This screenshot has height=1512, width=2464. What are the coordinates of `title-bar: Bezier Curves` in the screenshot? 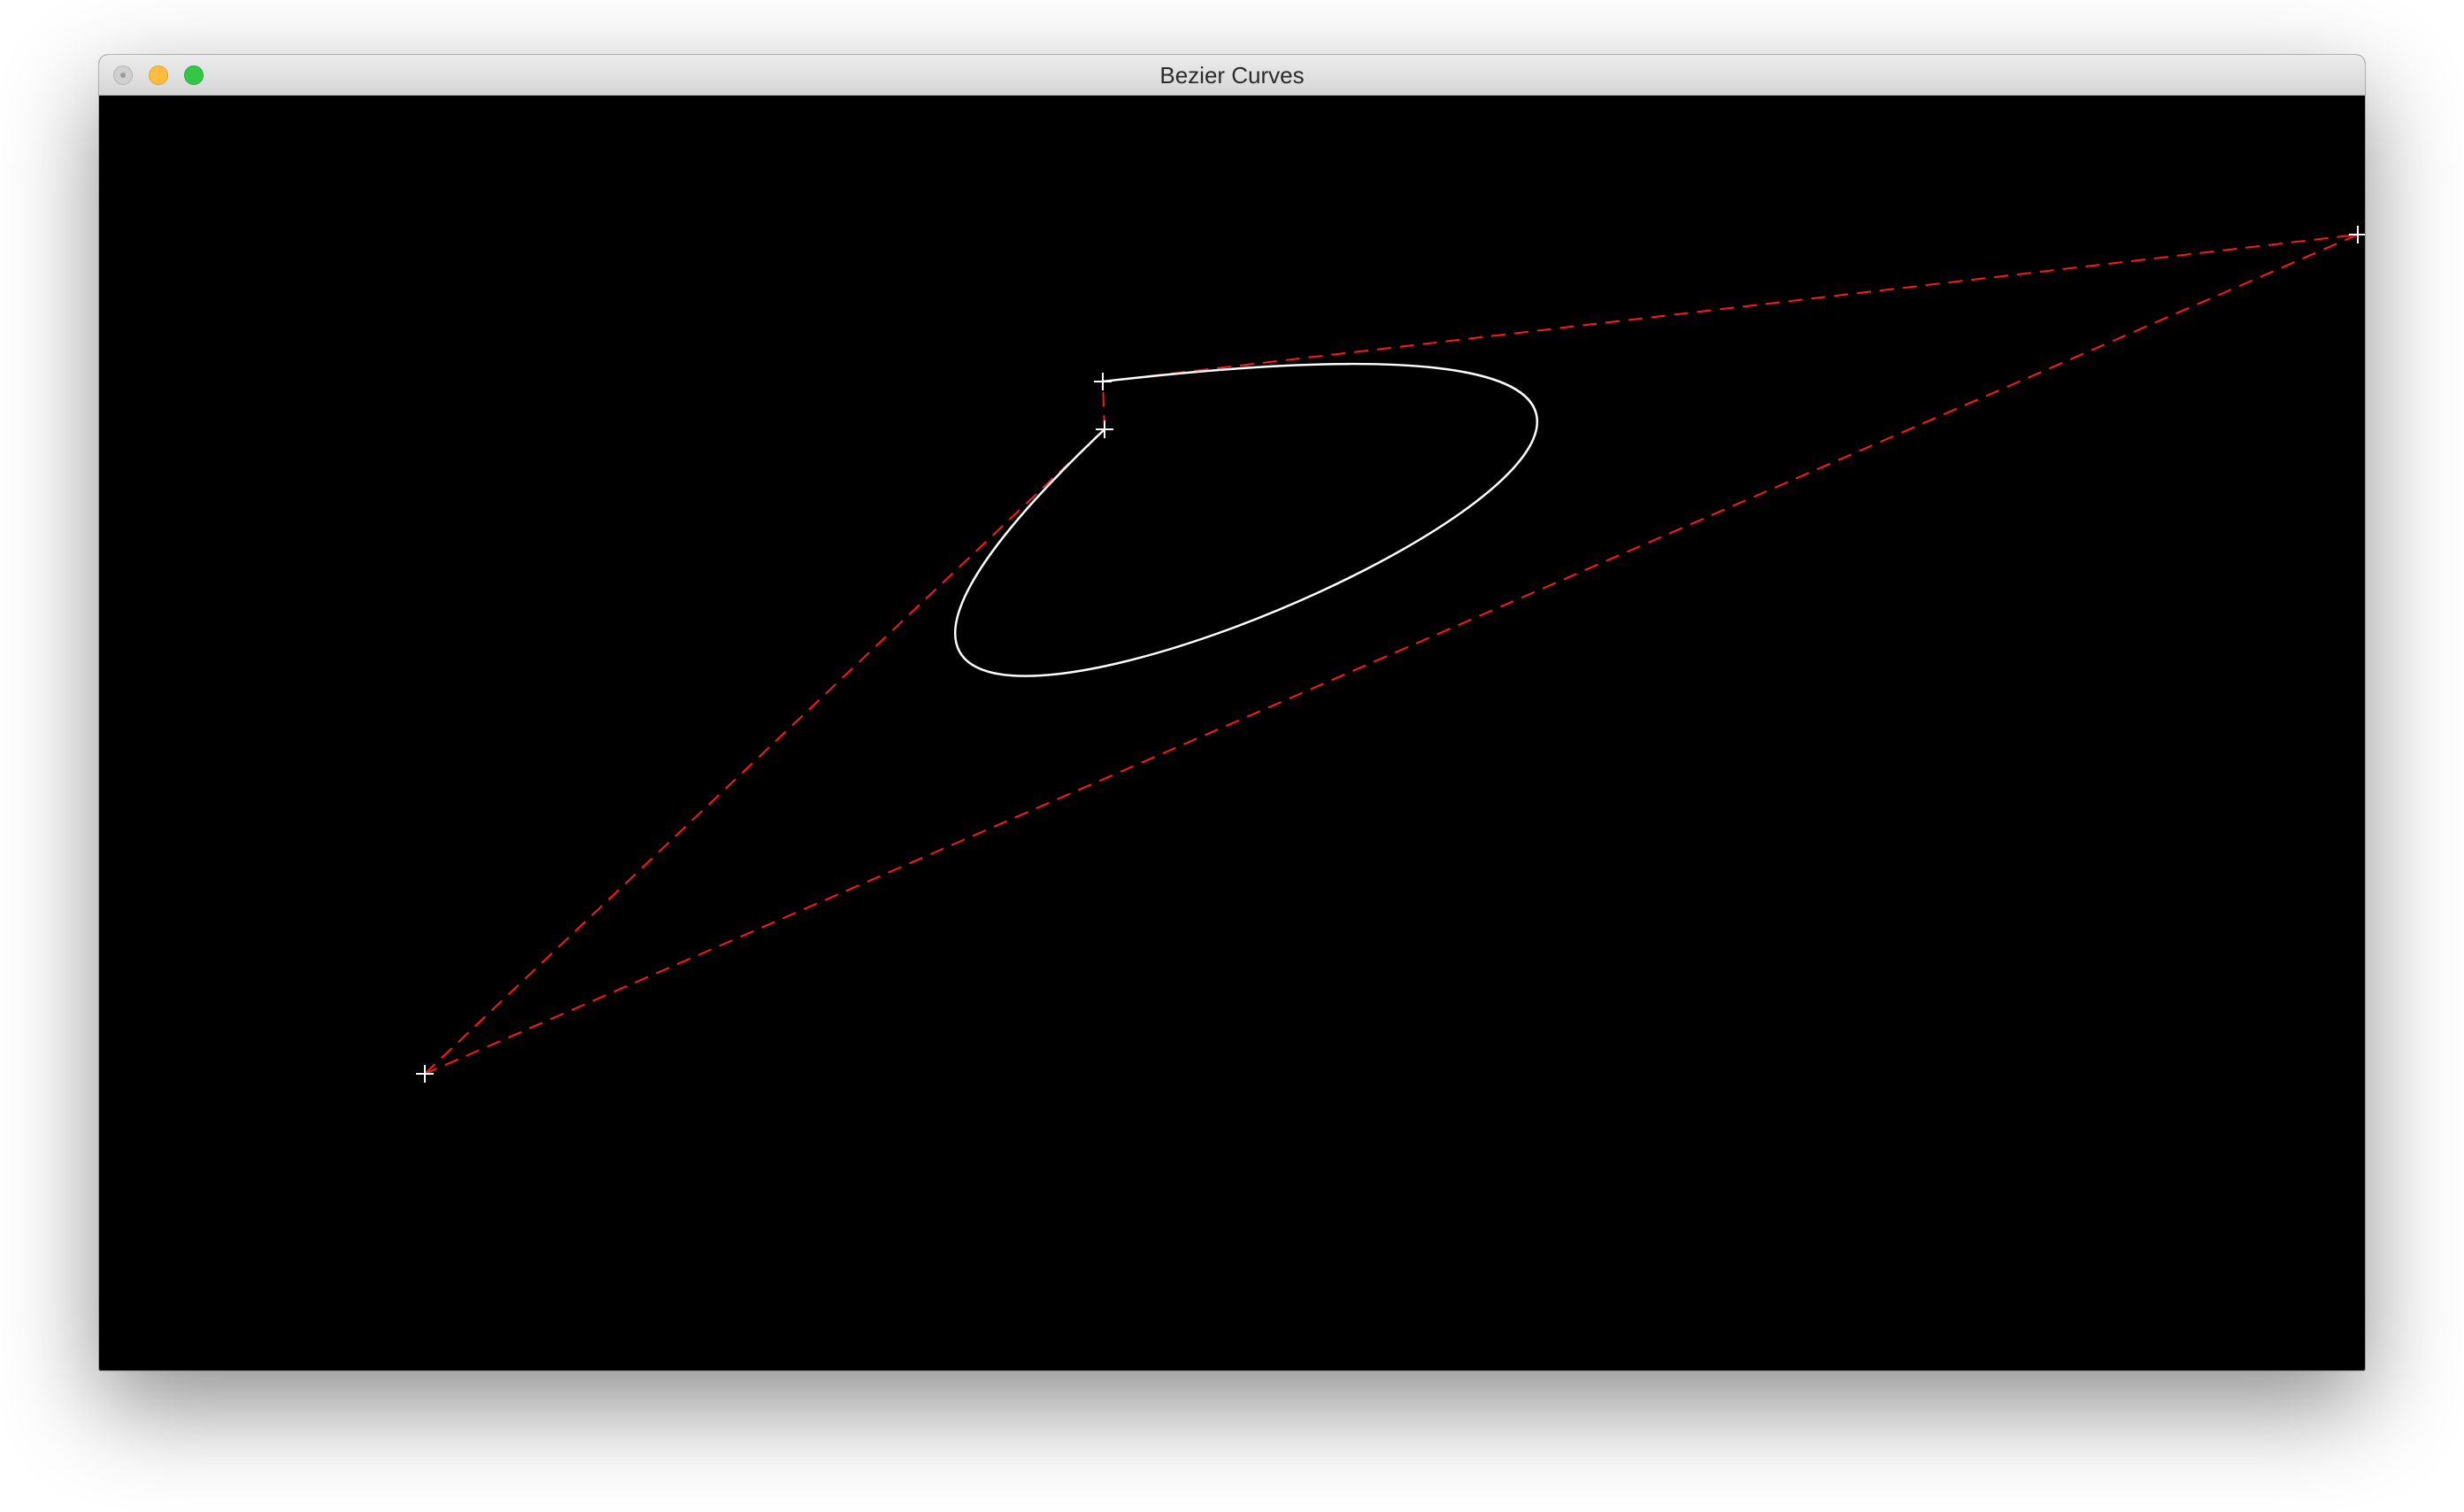 It's located at (1232, 75).